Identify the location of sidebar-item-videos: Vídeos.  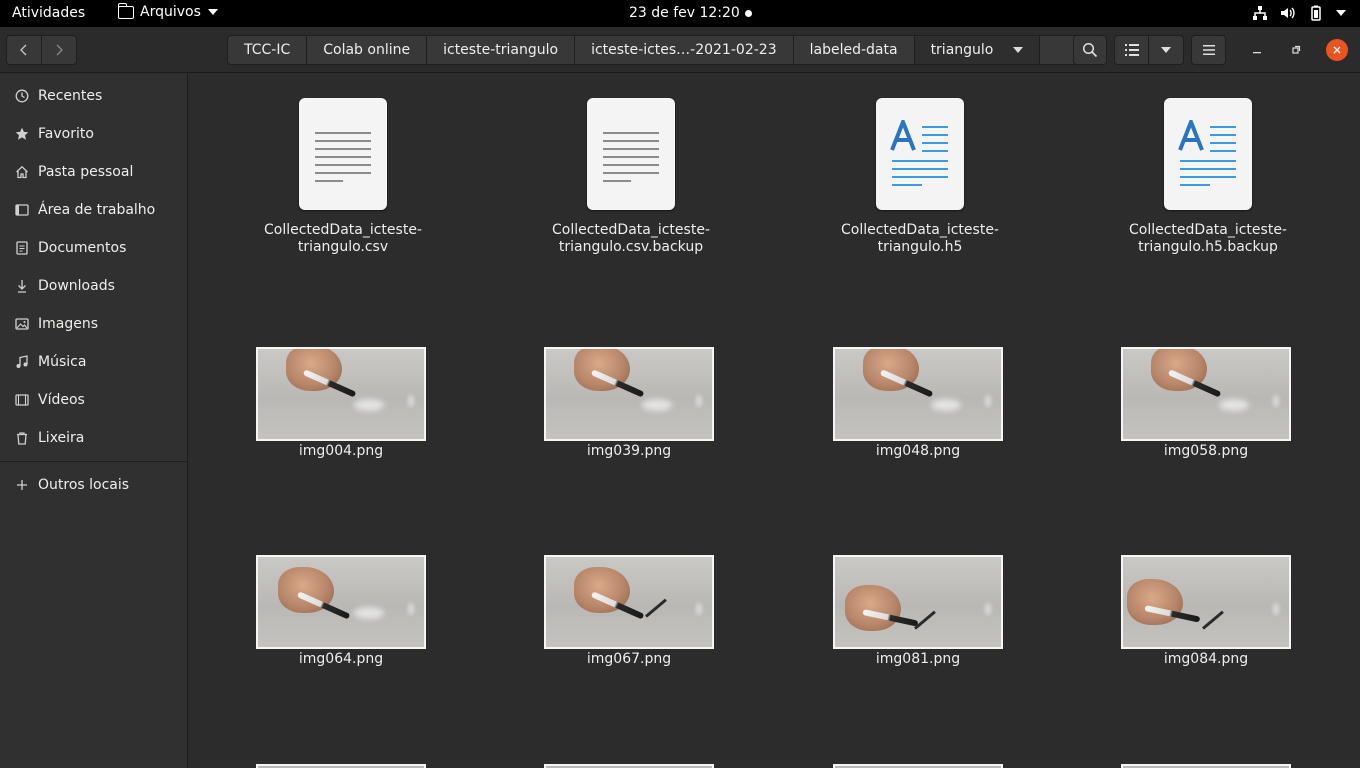
(94, 400).